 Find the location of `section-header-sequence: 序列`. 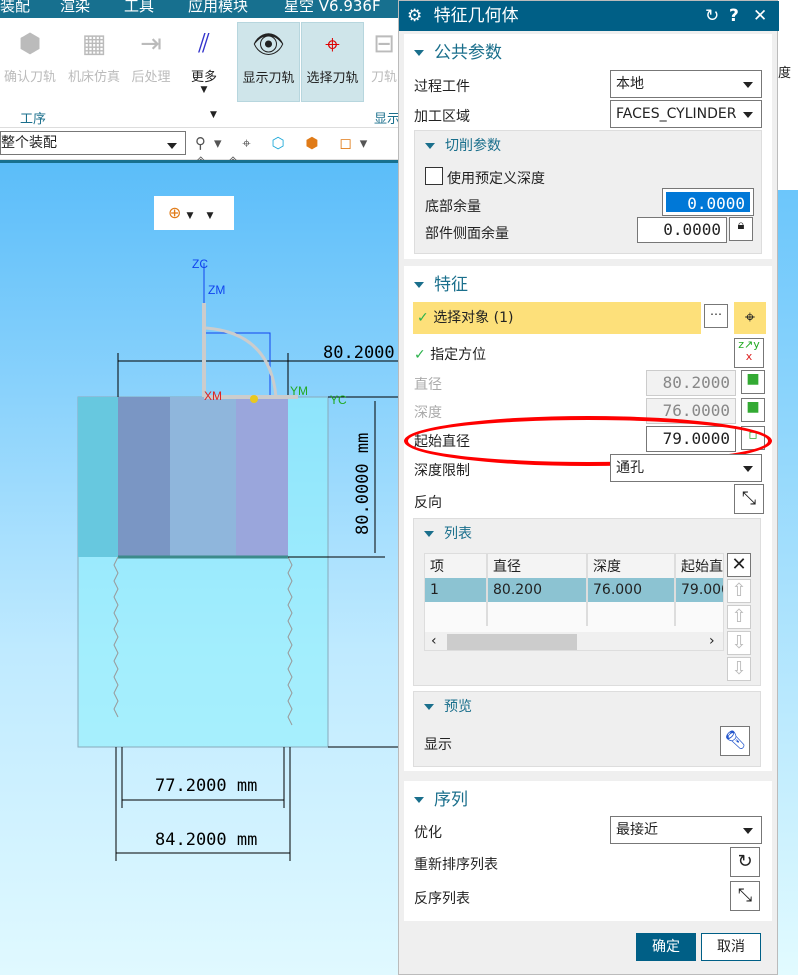

section-header-sequence: 序列 is located at coordinates (441, 797).